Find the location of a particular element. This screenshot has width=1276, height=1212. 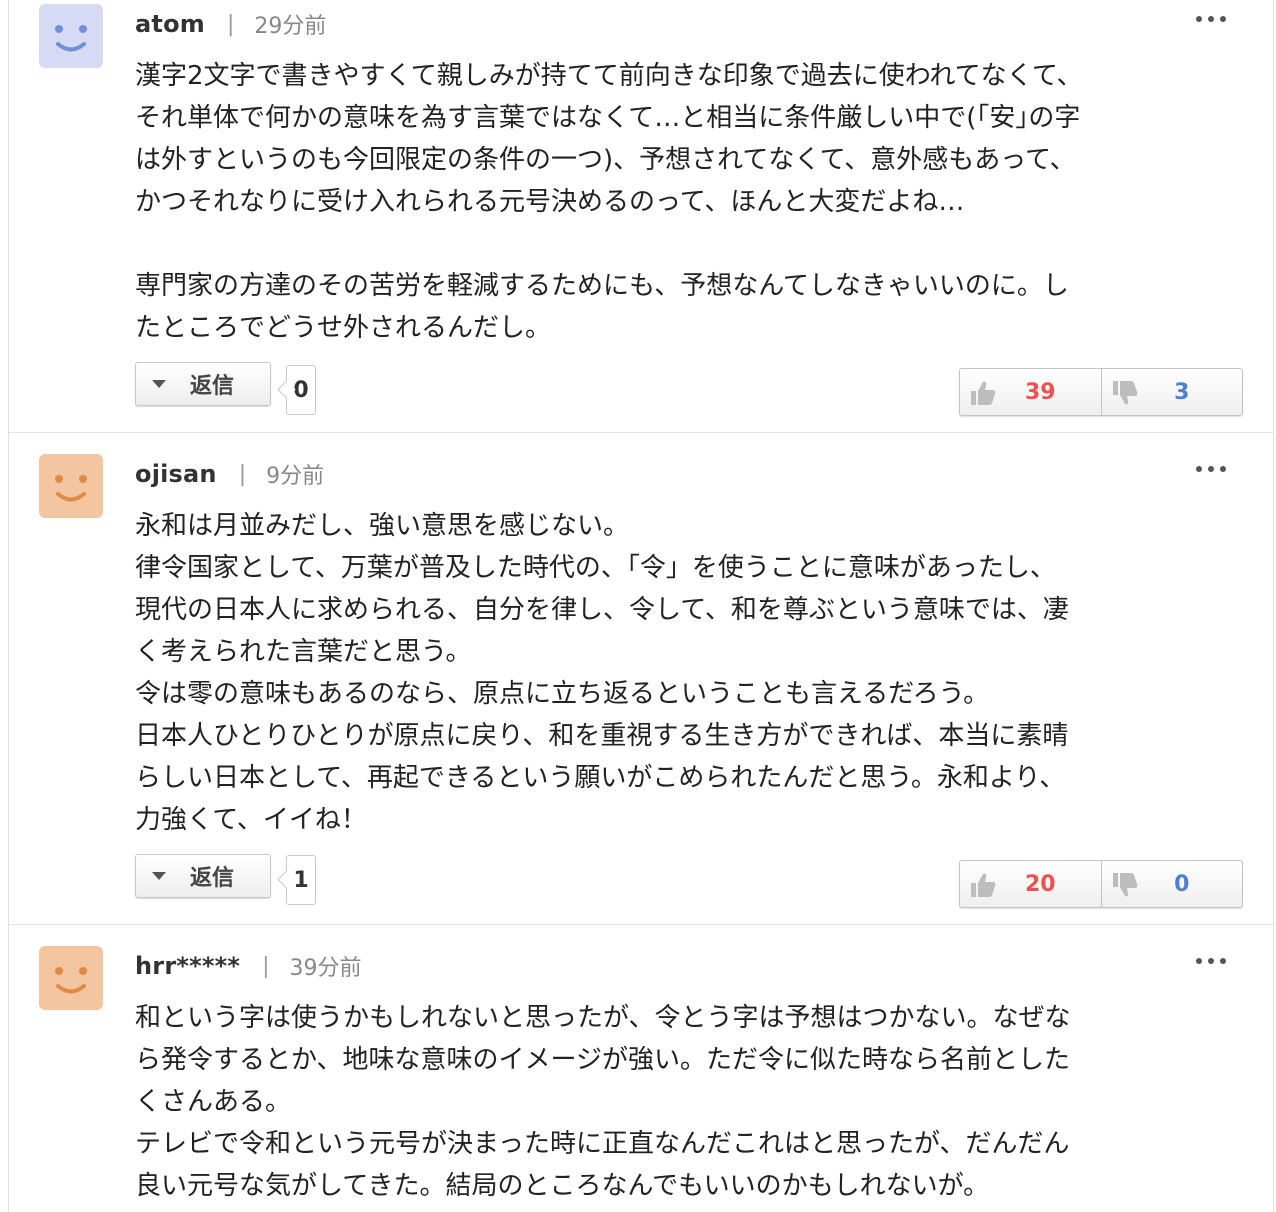

vote-box: 39 3 is located at coordinates (1101, 392).